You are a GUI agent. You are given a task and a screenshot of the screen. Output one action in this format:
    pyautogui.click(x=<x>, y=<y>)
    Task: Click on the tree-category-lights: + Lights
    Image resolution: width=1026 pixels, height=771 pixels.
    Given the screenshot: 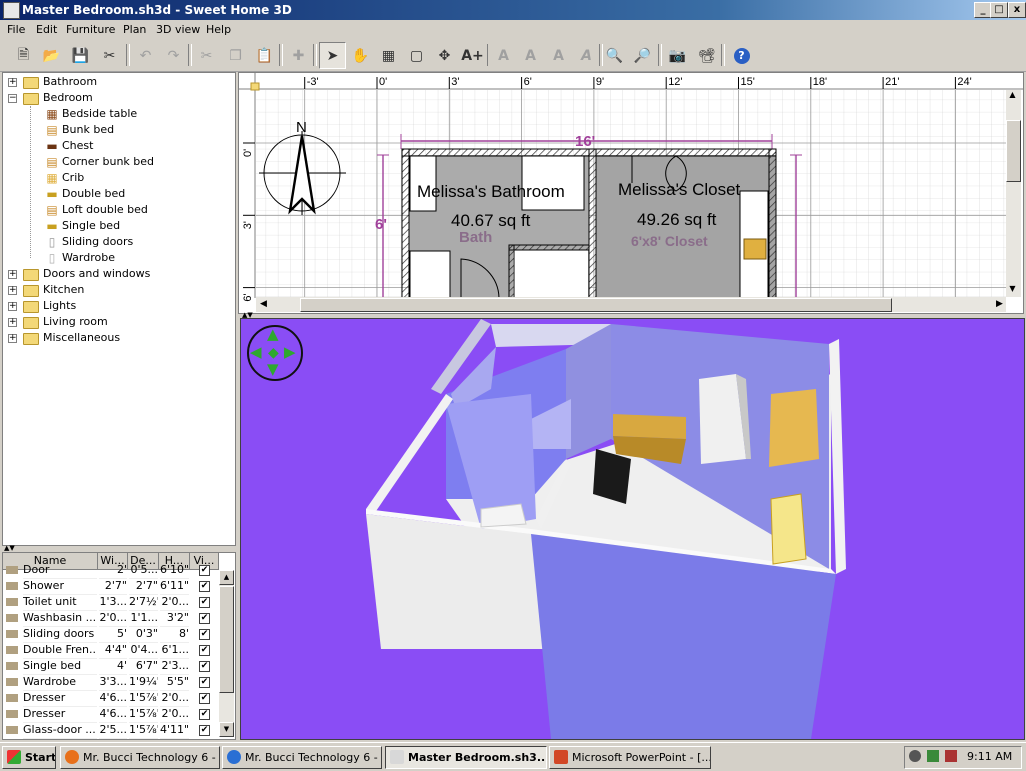 What is the action you would take?
    pyautogui.click(x=118, y=306)
    